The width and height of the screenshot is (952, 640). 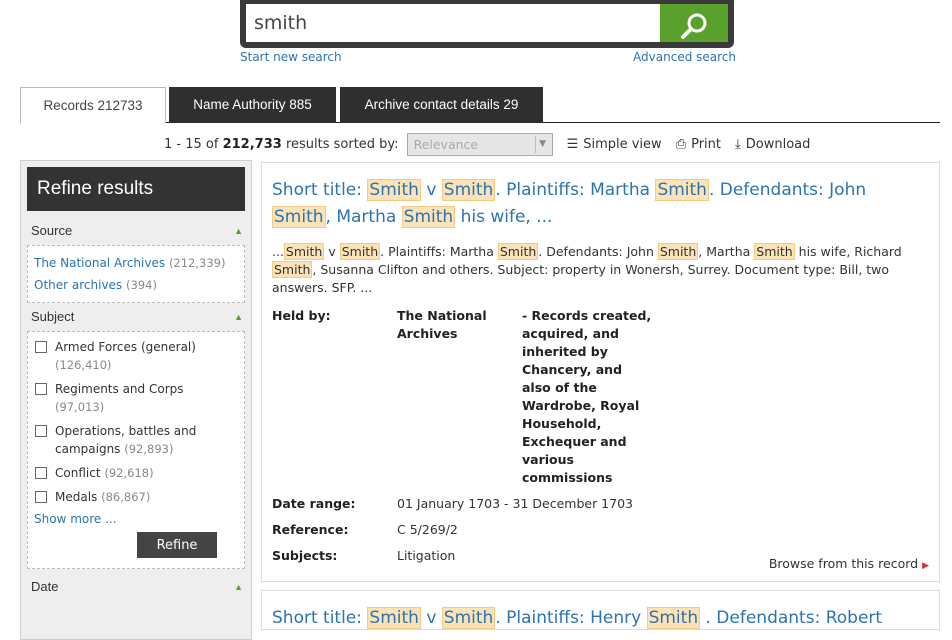 I want to click on facet-subject-title: Subject, so click(x=53, y=316).